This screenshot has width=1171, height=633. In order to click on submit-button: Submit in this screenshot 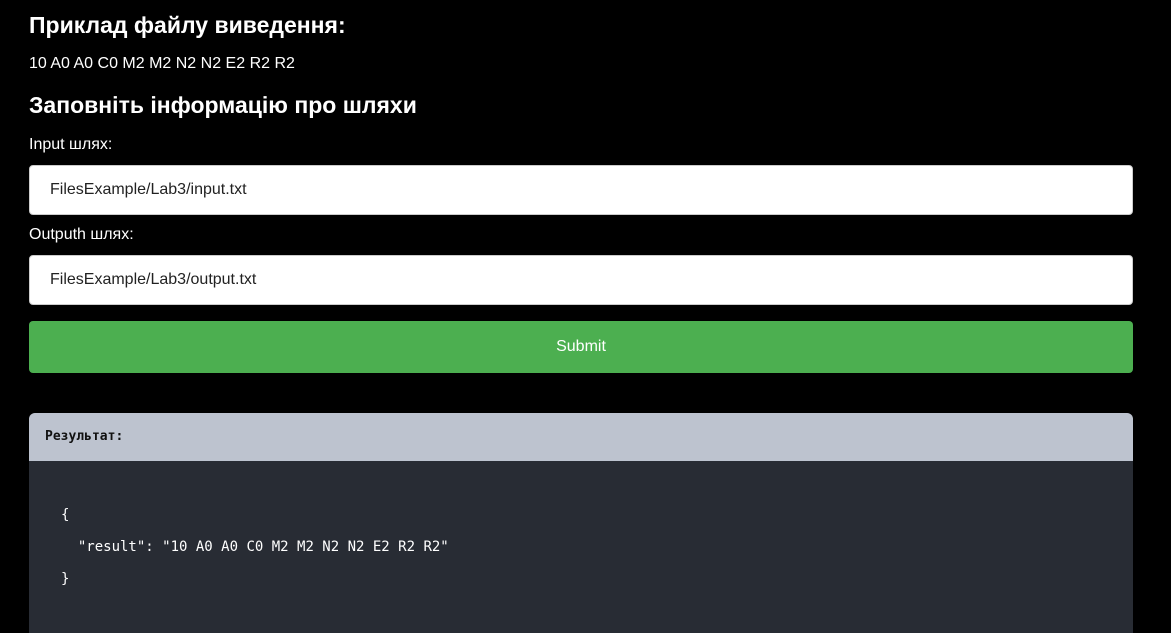, I will do `click(581, 347)`.